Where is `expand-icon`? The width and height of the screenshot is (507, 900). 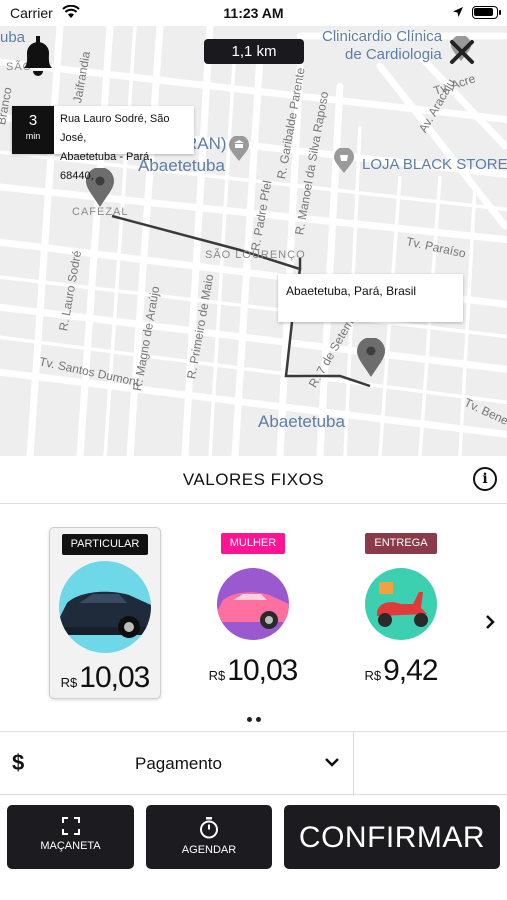 expand-icon is located at coordinates (70, 826).